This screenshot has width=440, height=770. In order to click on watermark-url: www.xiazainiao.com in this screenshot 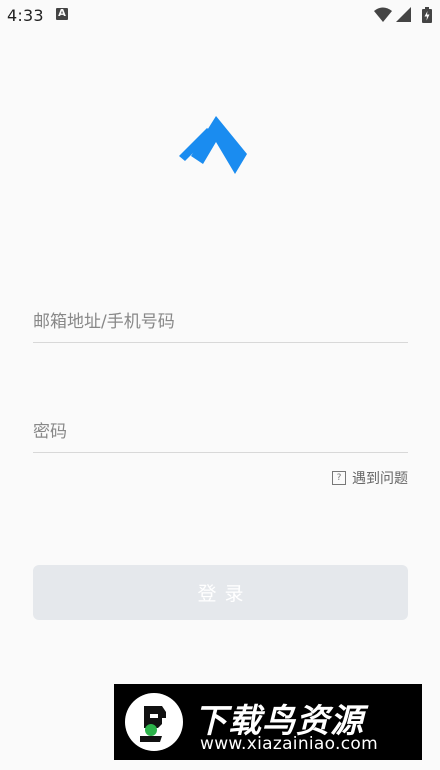, I will do `click(289, 744)`.